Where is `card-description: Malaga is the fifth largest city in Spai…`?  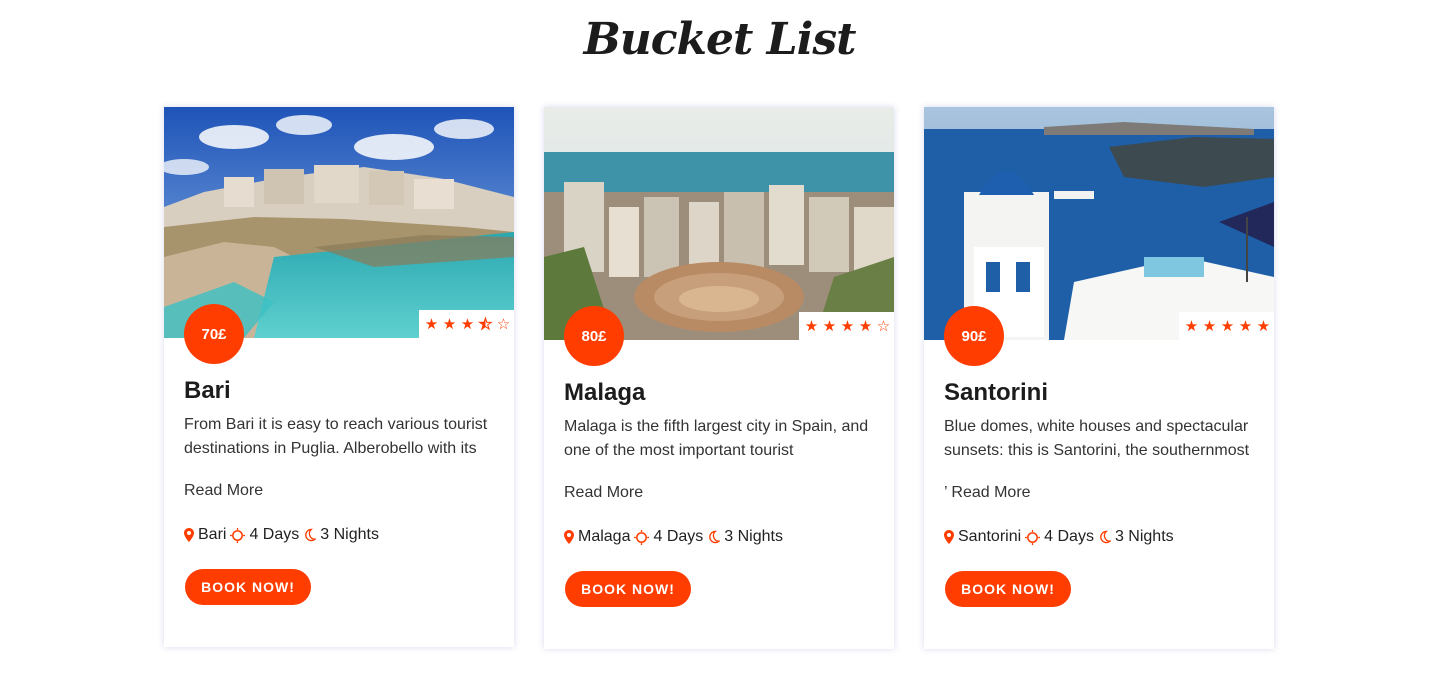
card-description: Malaga is the fifth largest city in Spai… is located at coordinates (716, 438).